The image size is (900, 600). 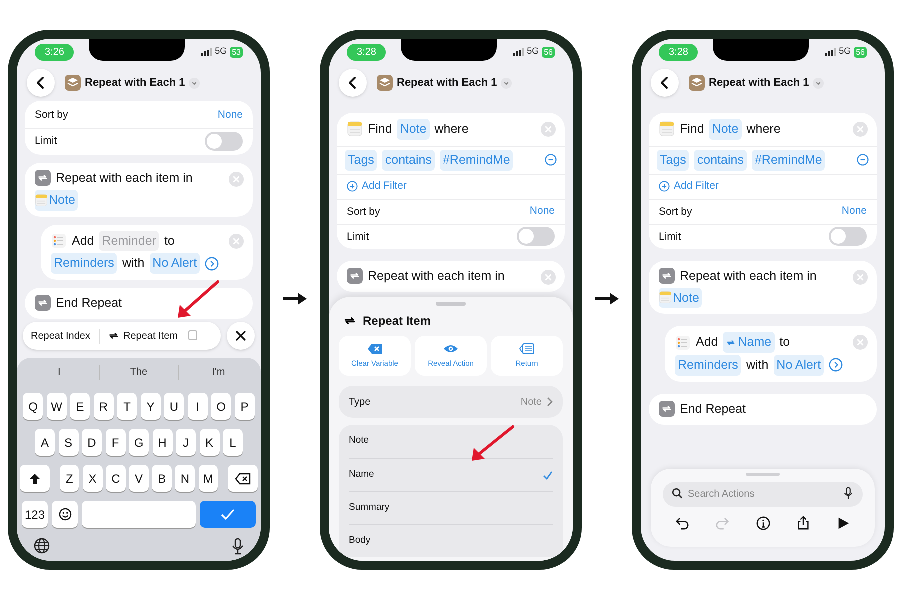 I want to click on key: U, so click(x=174, y=406).